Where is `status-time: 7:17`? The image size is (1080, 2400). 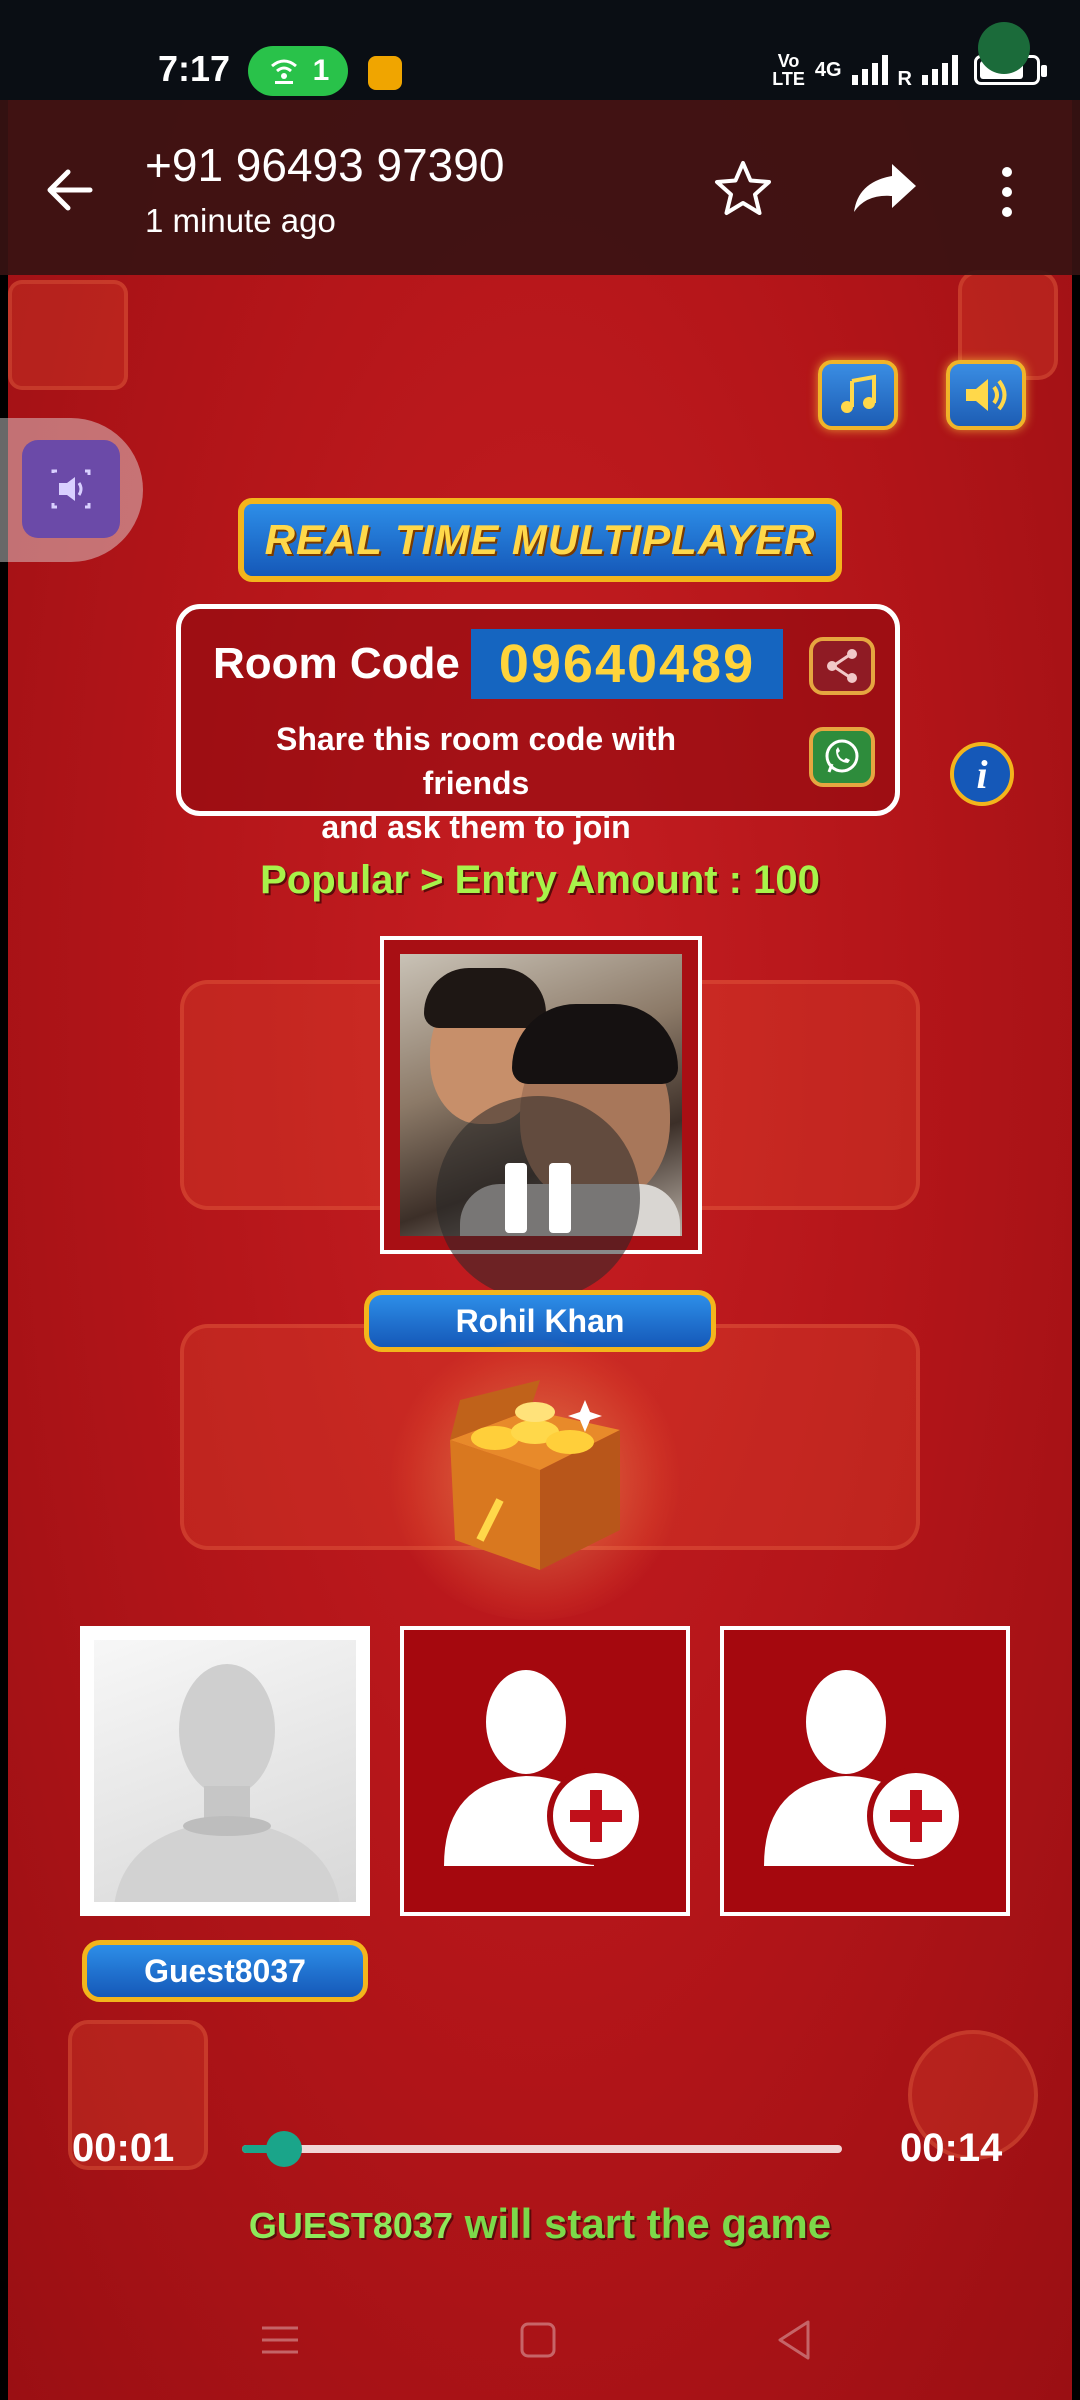 status-time: 7:17 is located at coordinates (194, 68).